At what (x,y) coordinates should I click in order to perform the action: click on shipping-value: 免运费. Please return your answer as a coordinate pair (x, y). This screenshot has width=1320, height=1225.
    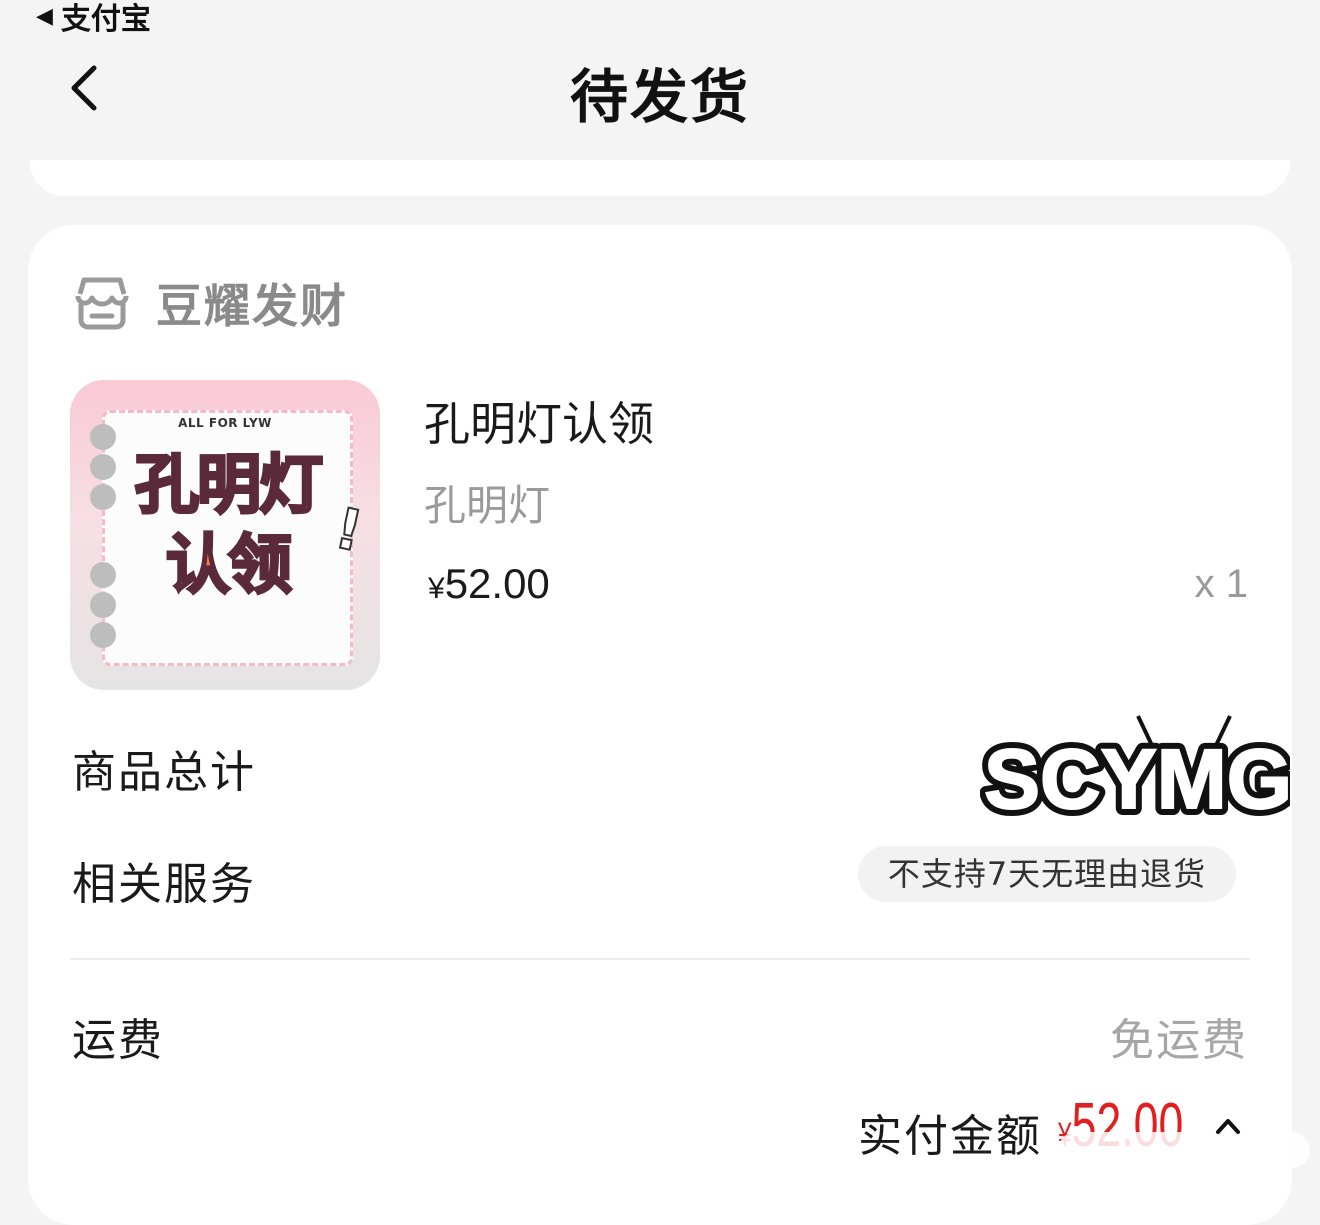
    Looking at the image, I should click on (1179, 1040).